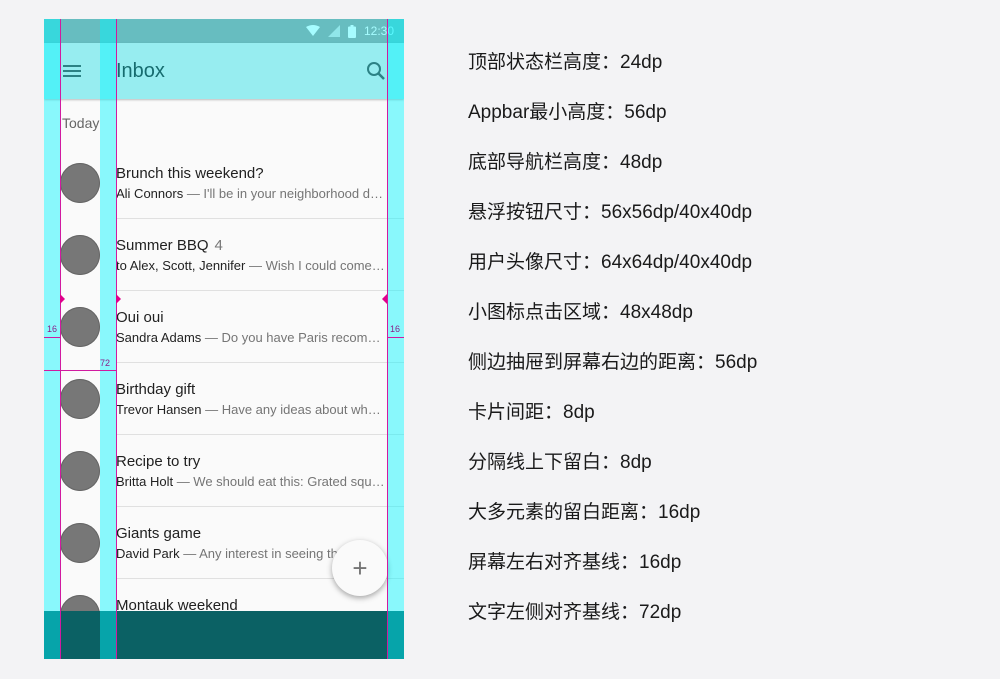 The width and height of the screenshot is (1000, 679). I want to click on item-sender: Ali Connors, so click(150, 193).